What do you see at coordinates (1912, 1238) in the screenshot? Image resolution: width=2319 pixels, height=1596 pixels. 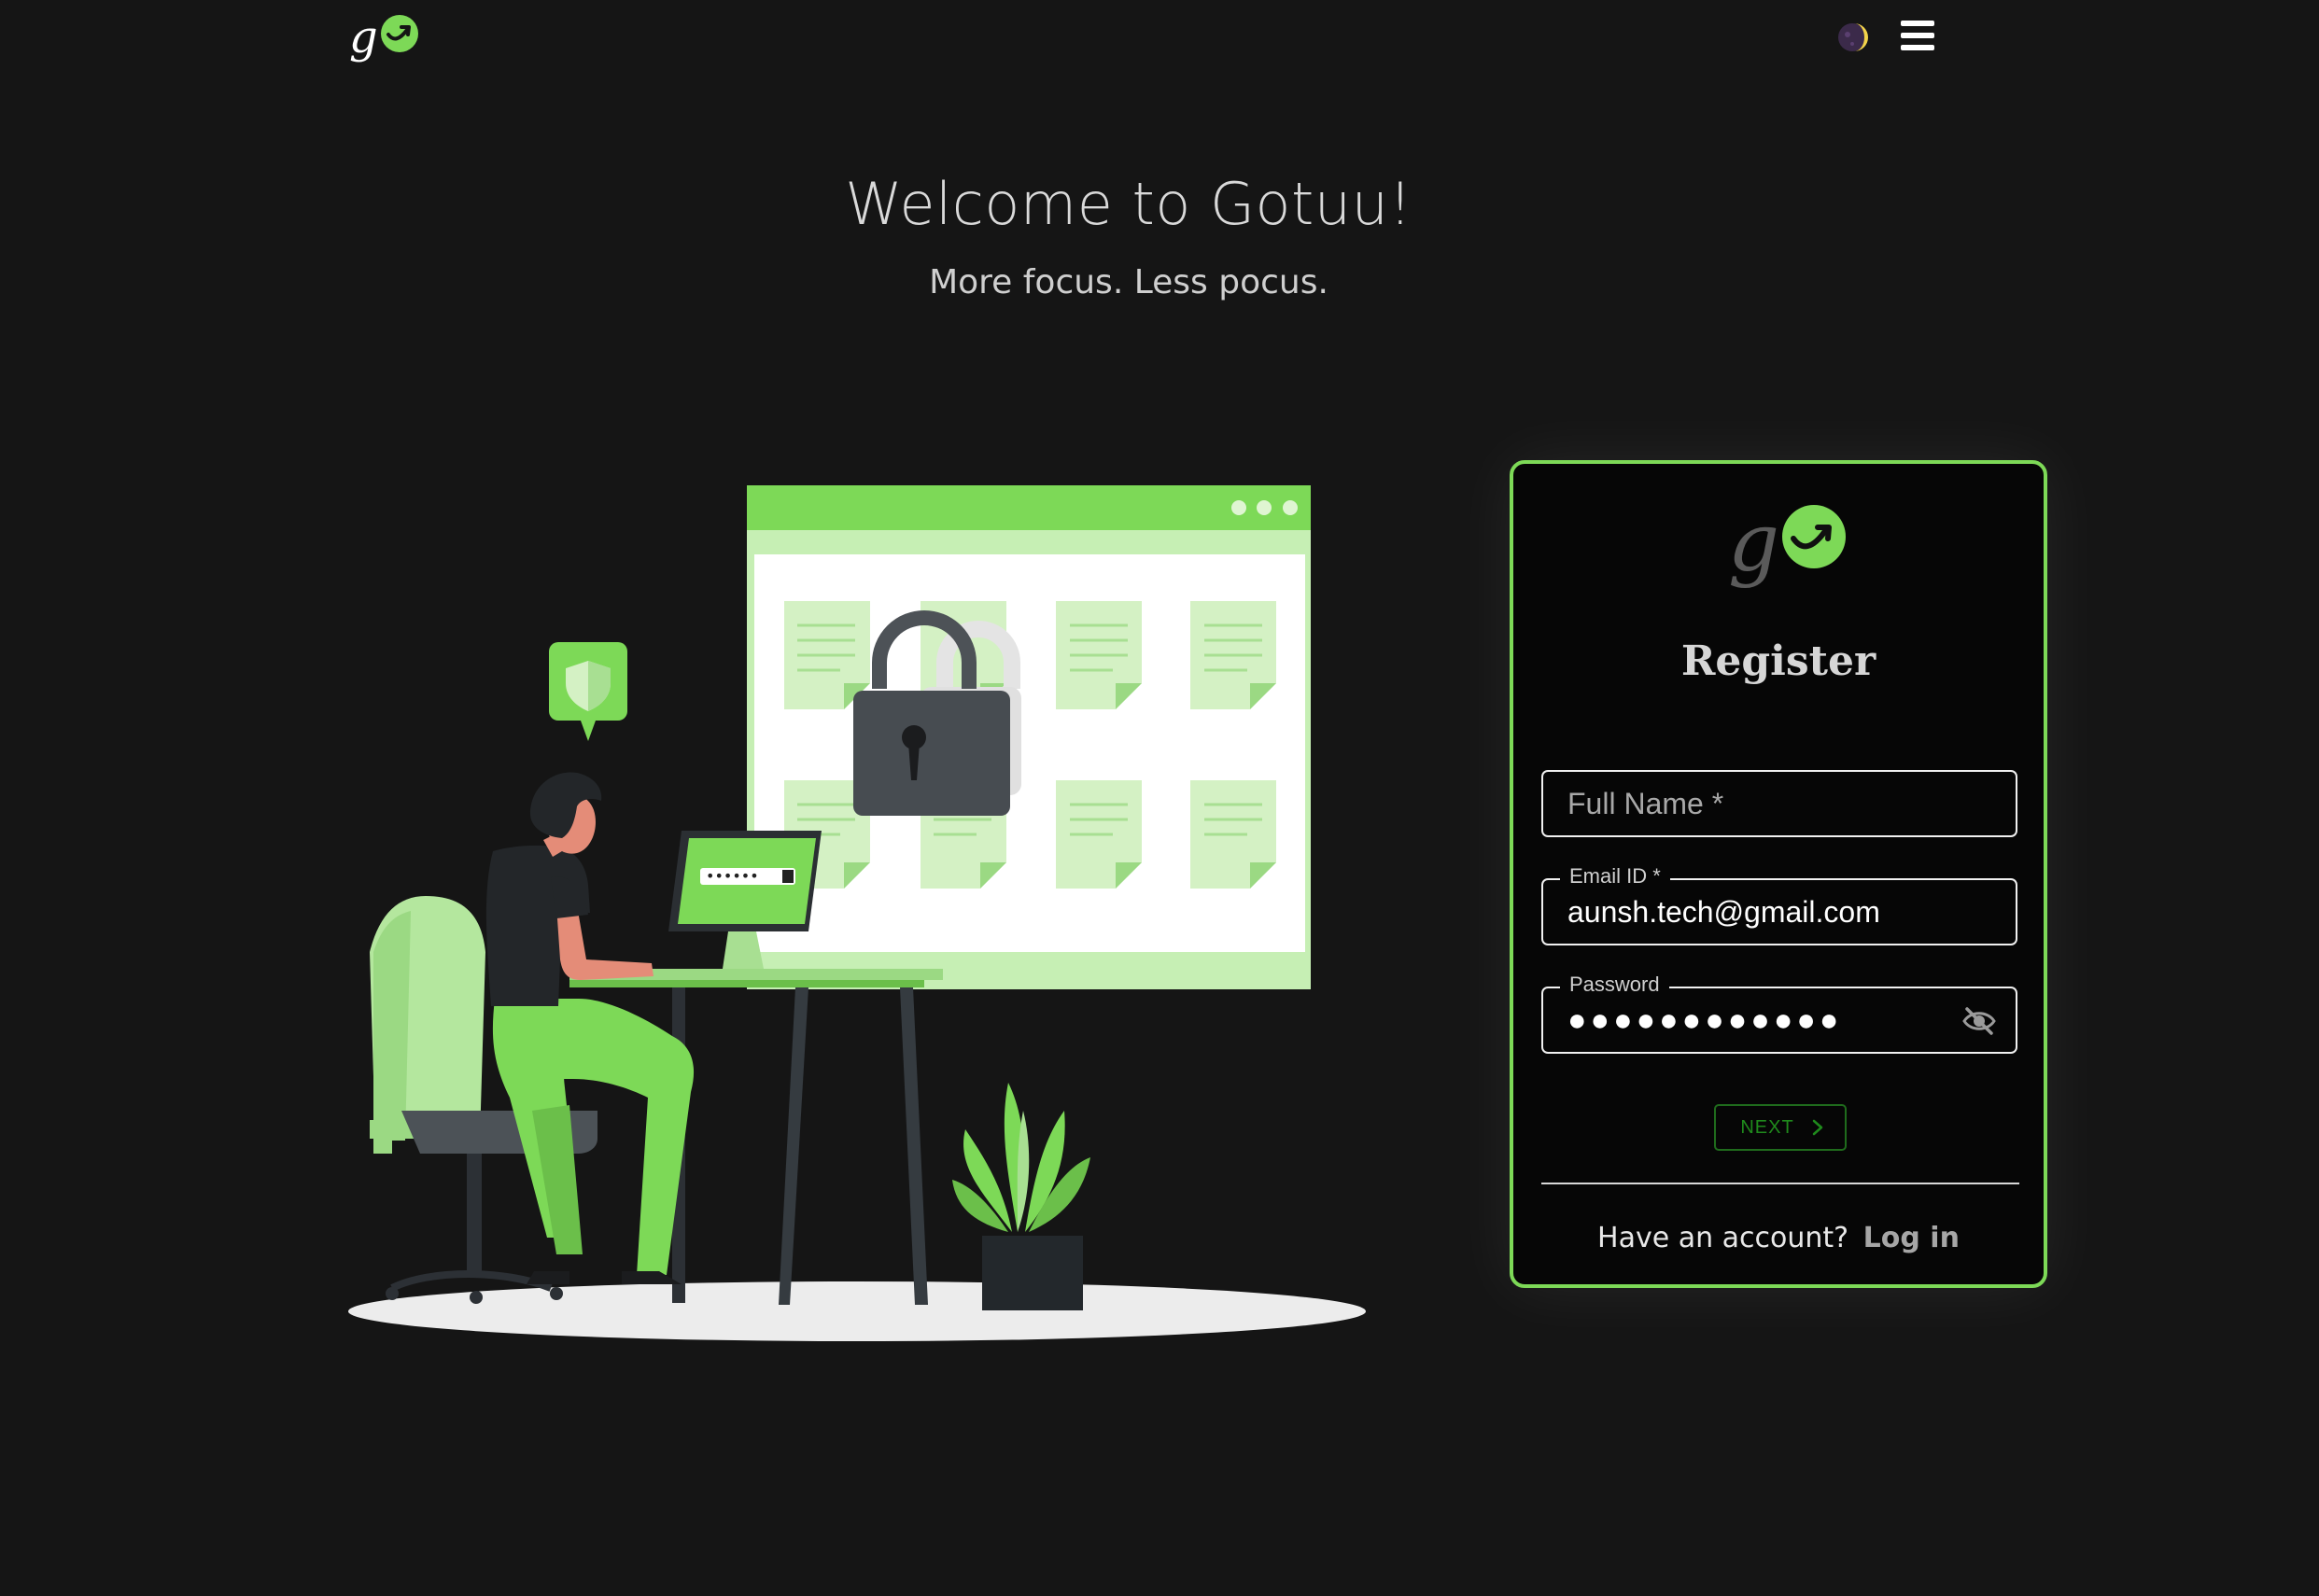 I see `login-link: Log in` at bounding box center [1912, 1238].